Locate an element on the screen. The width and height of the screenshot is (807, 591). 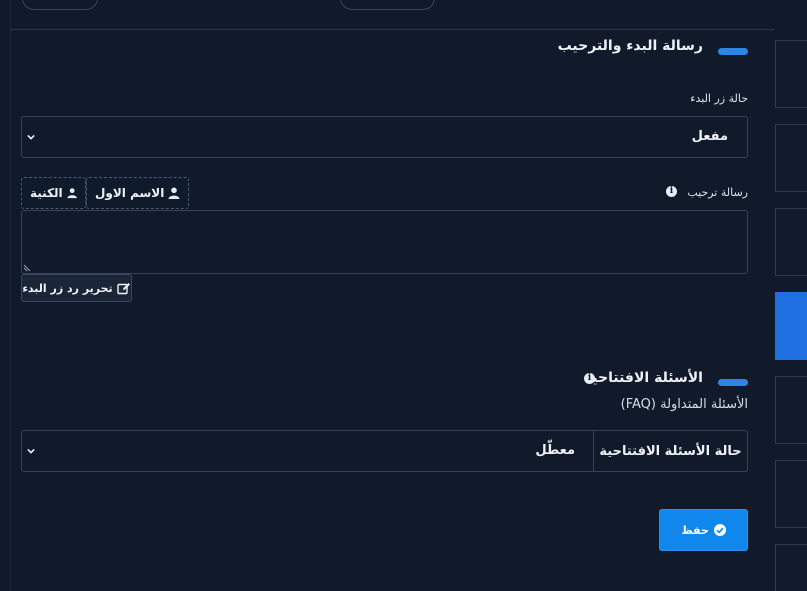
top-cut-text is located at coordinates (732, 2).